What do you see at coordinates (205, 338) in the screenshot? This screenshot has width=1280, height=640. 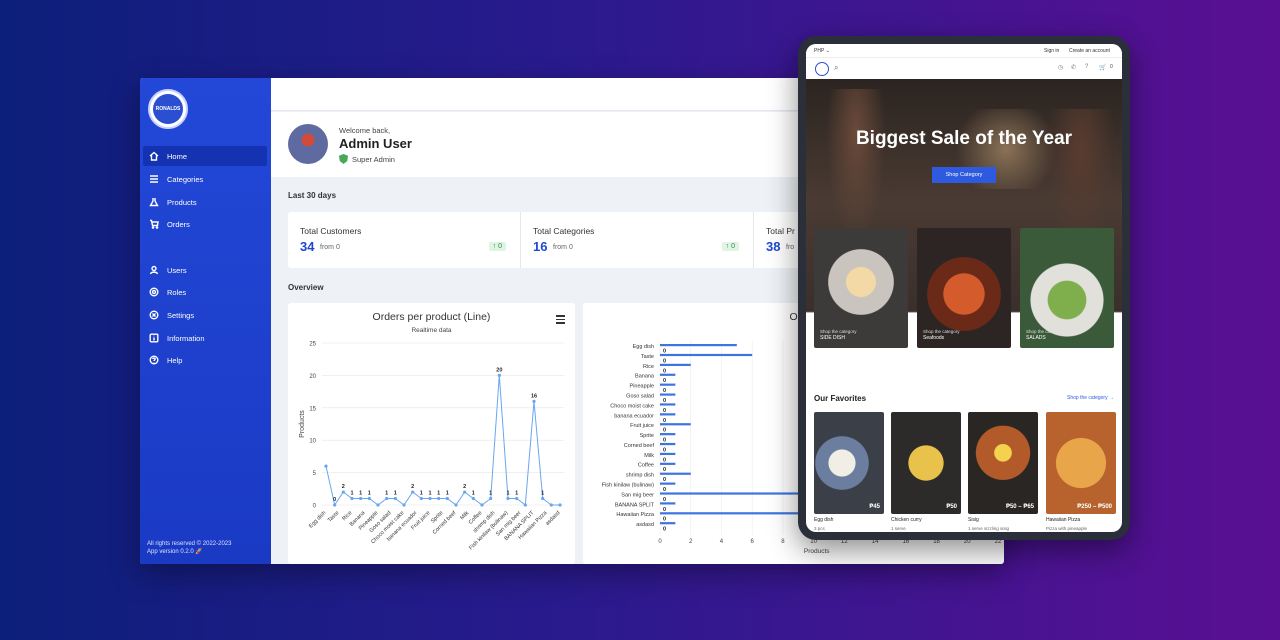 I see `sidebar-item-information: Information` at bounding box center [205, 338].